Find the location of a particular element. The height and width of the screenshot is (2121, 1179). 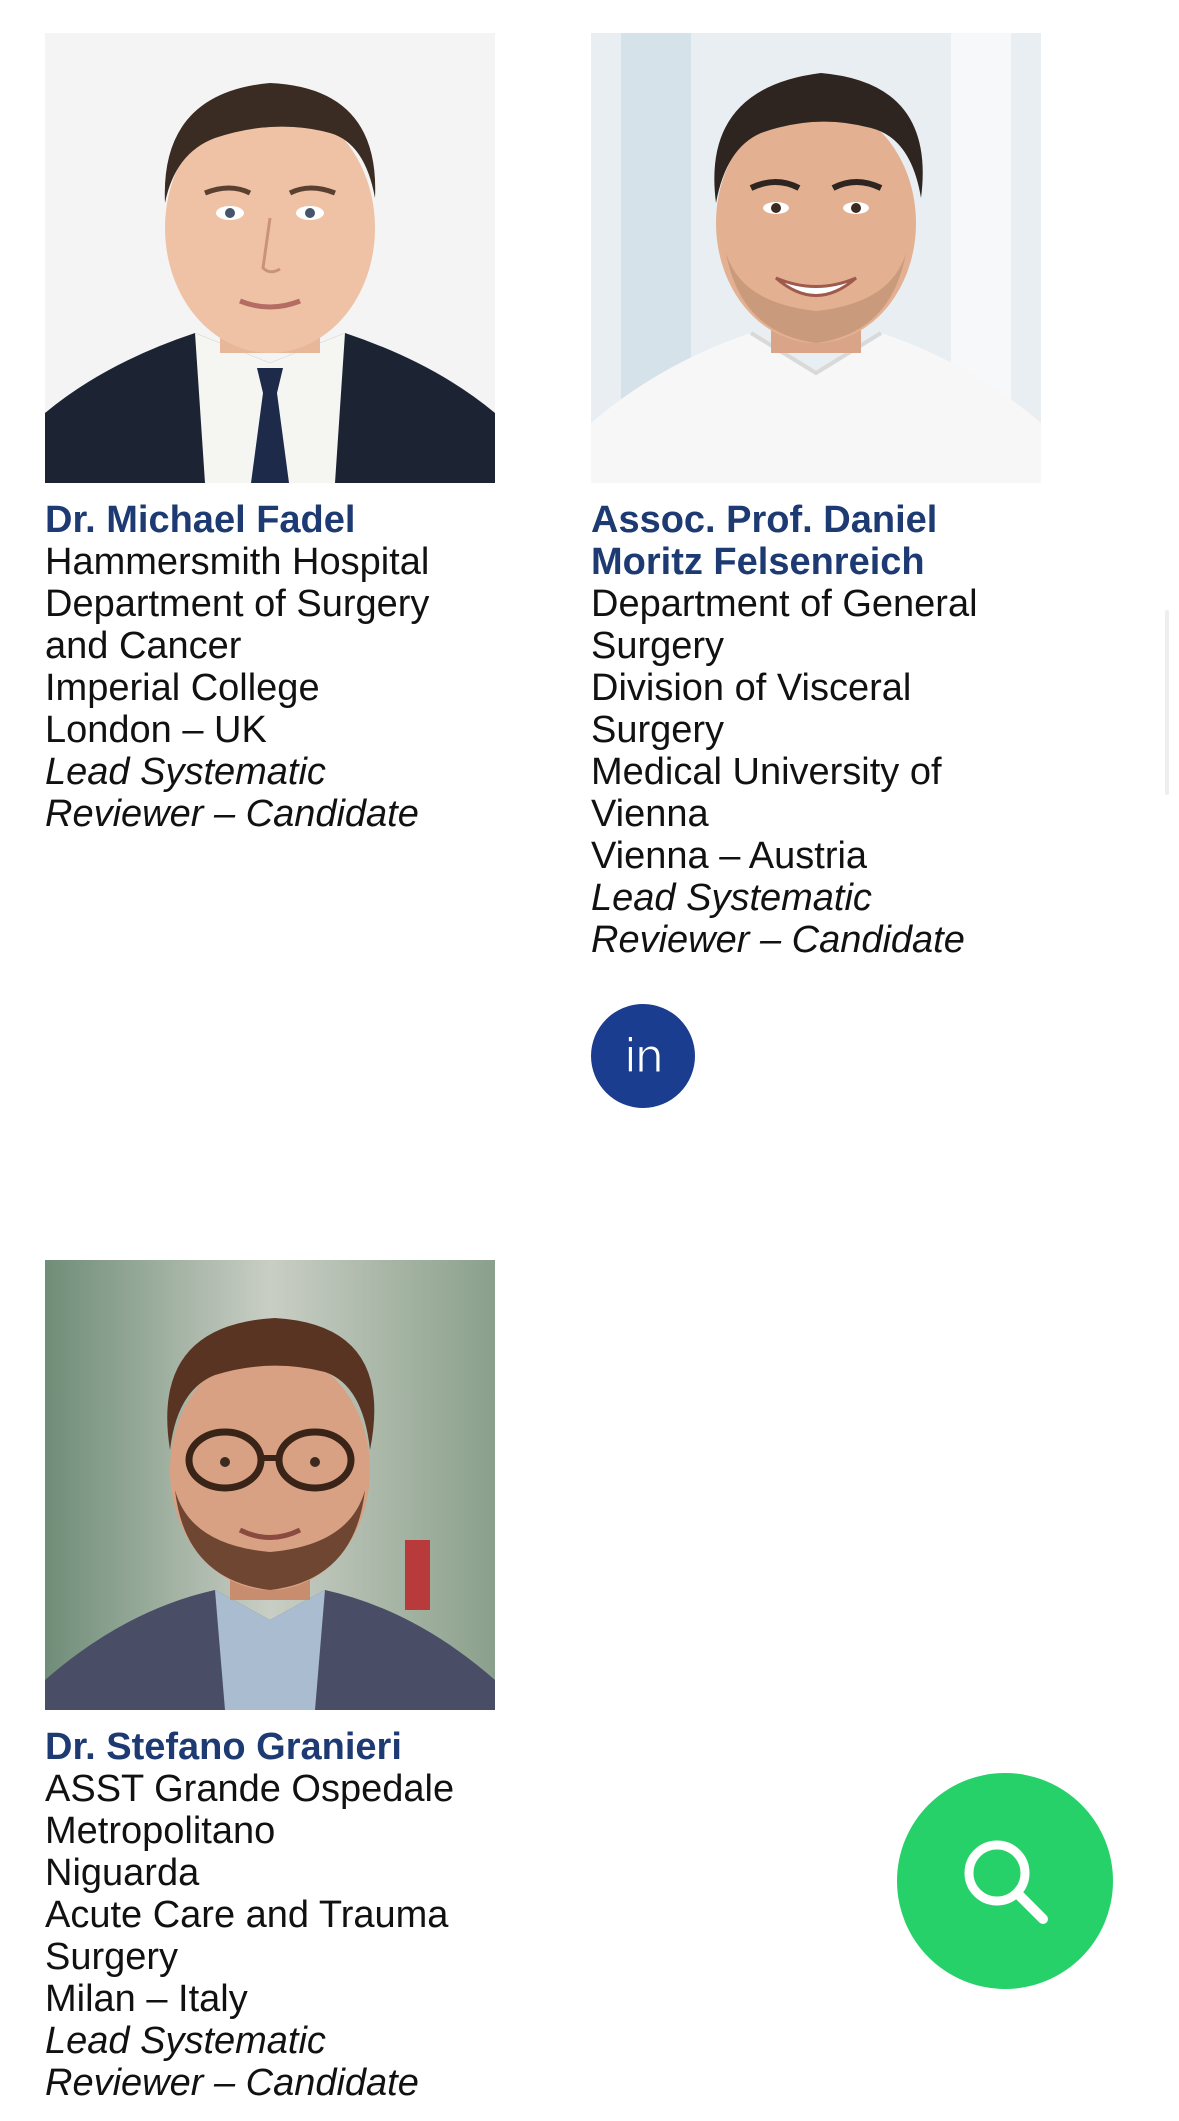

member-name: Dr. Stefano Granieri is located at coordinates (223, 1747).